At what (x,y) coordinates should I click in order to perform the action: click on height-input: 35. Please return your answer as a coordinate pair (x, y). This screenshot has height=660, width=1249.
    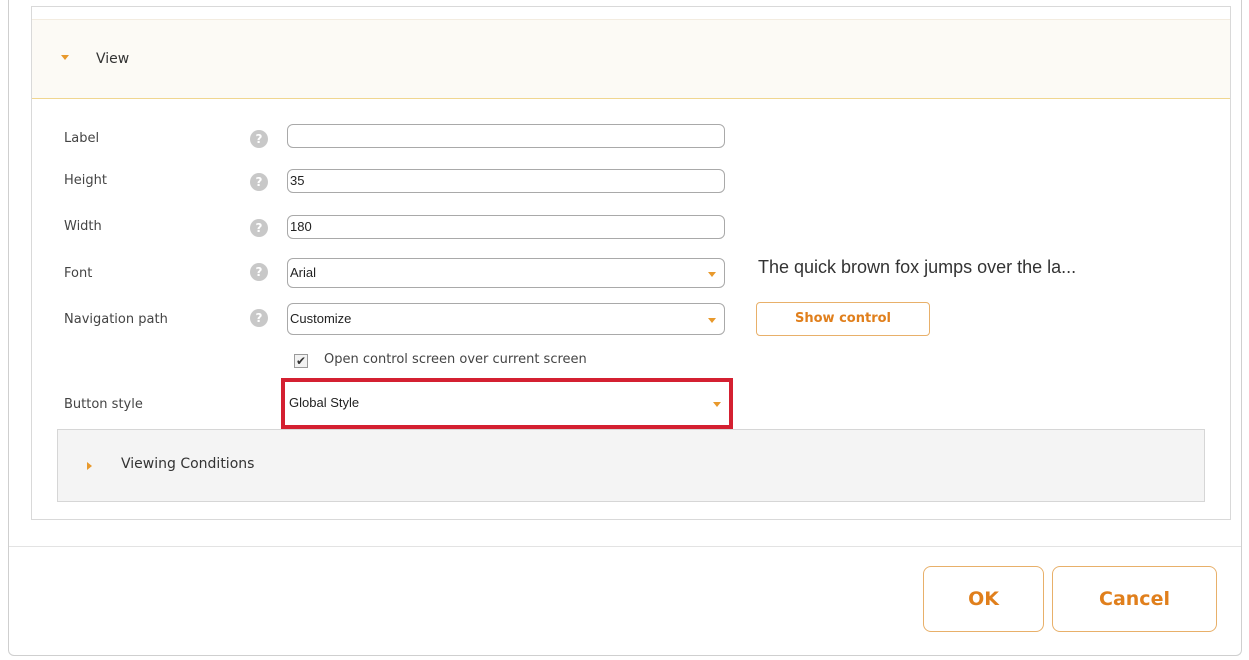
    Looking at the image, I should click on (506, 181).